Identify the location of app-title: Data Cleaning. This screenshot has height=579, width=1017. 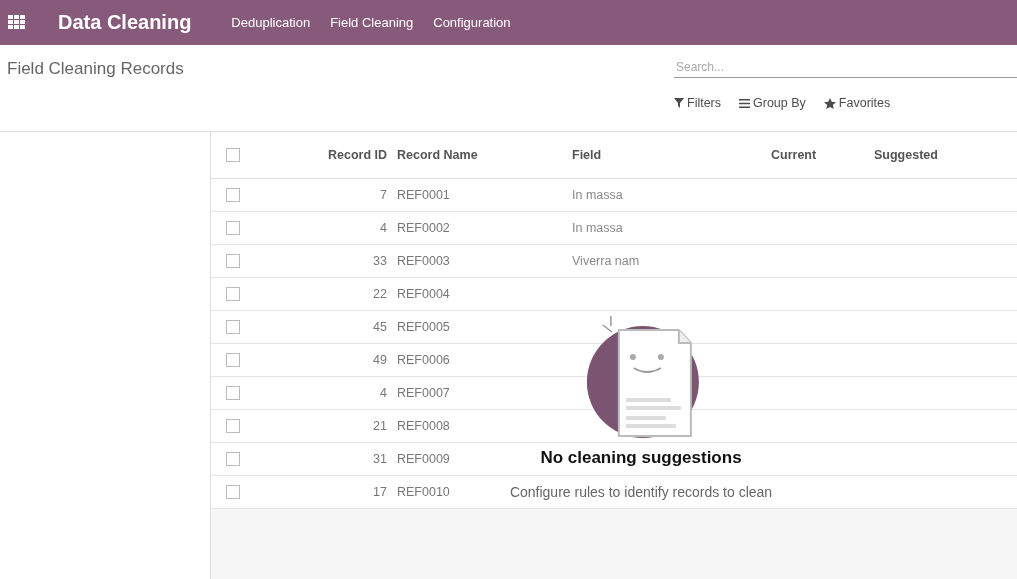
(125, 22).